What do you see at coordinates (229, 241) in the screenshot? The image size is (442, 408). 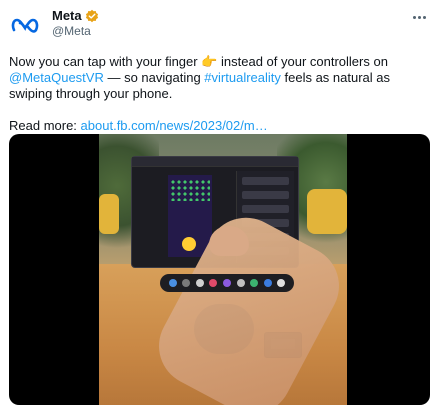 I see `user-hand` at bounding box center [229, 241].